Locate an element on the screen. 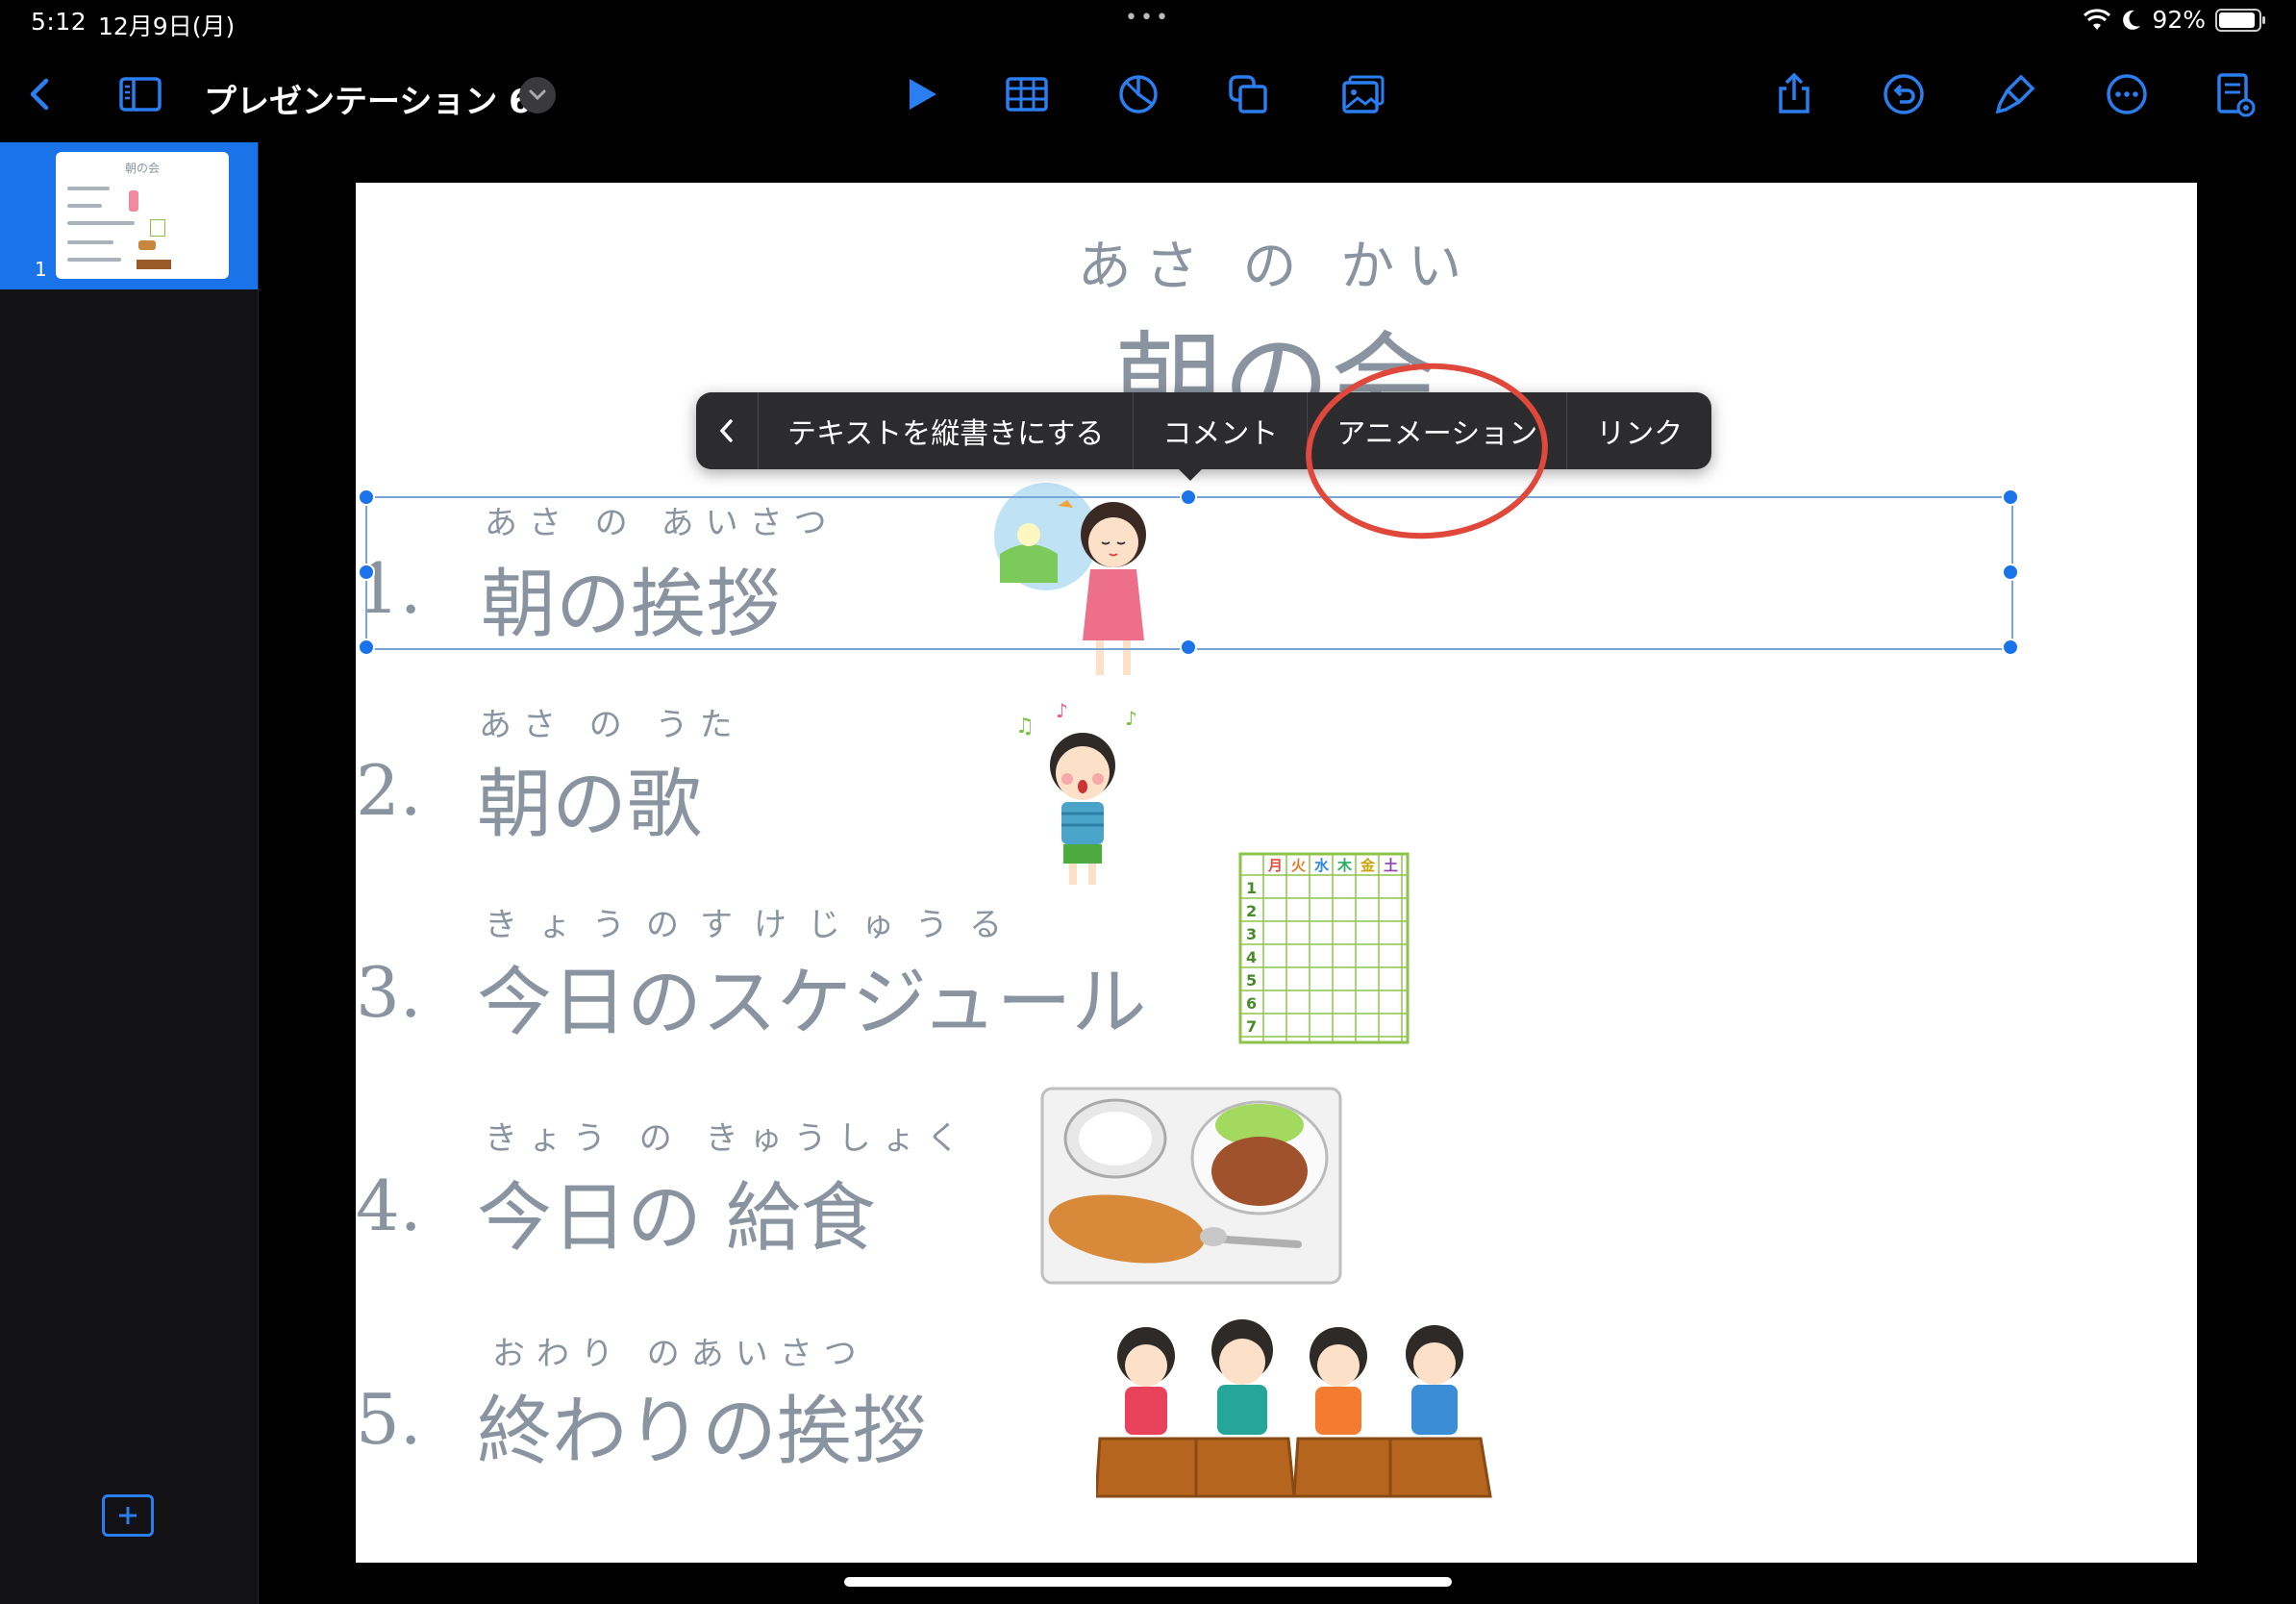  school-lunch-illustration is located at coordinates (1192, 1188).